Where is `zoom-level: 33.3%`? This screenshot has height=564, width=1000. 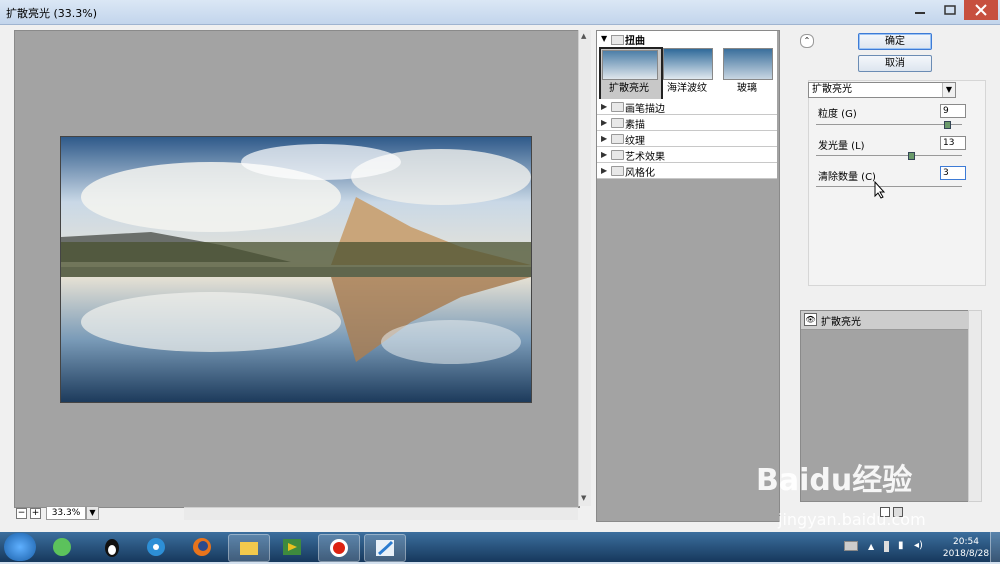
zoom-level: 33.3% is located at coordinates (66, 513).